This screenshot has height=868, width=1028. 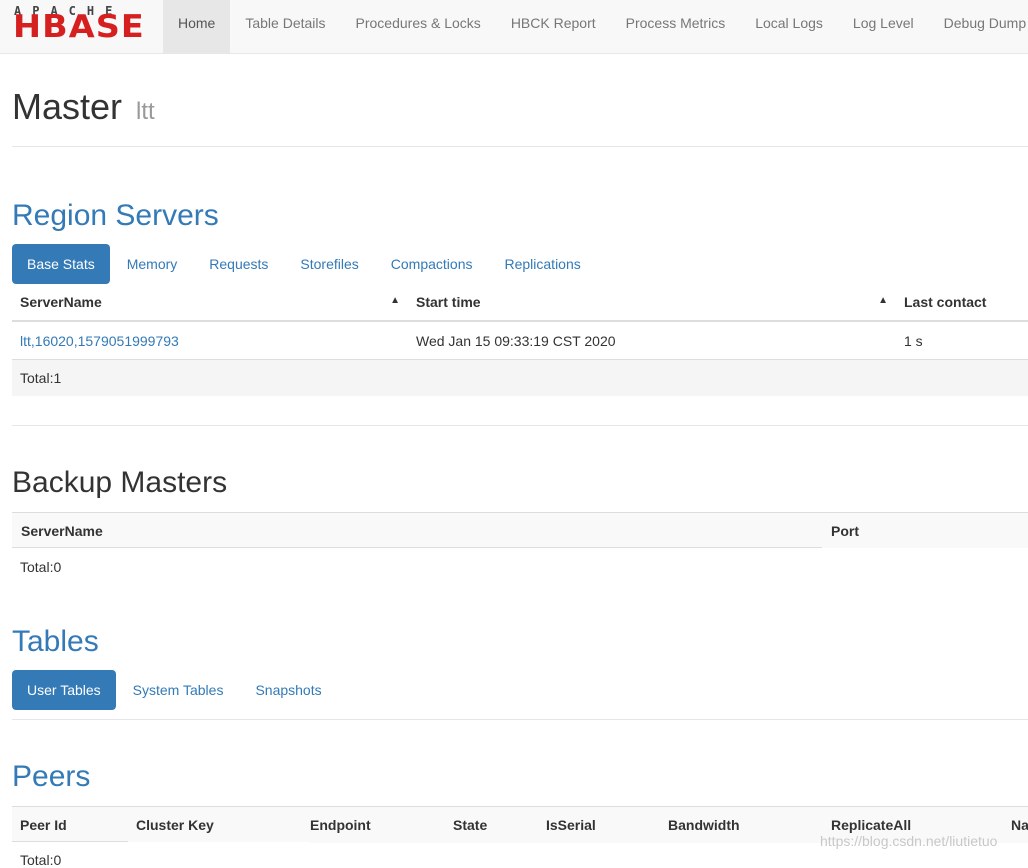 I want to click on nav-process-metrics: Process Metrics, so click(x=676, y=26).